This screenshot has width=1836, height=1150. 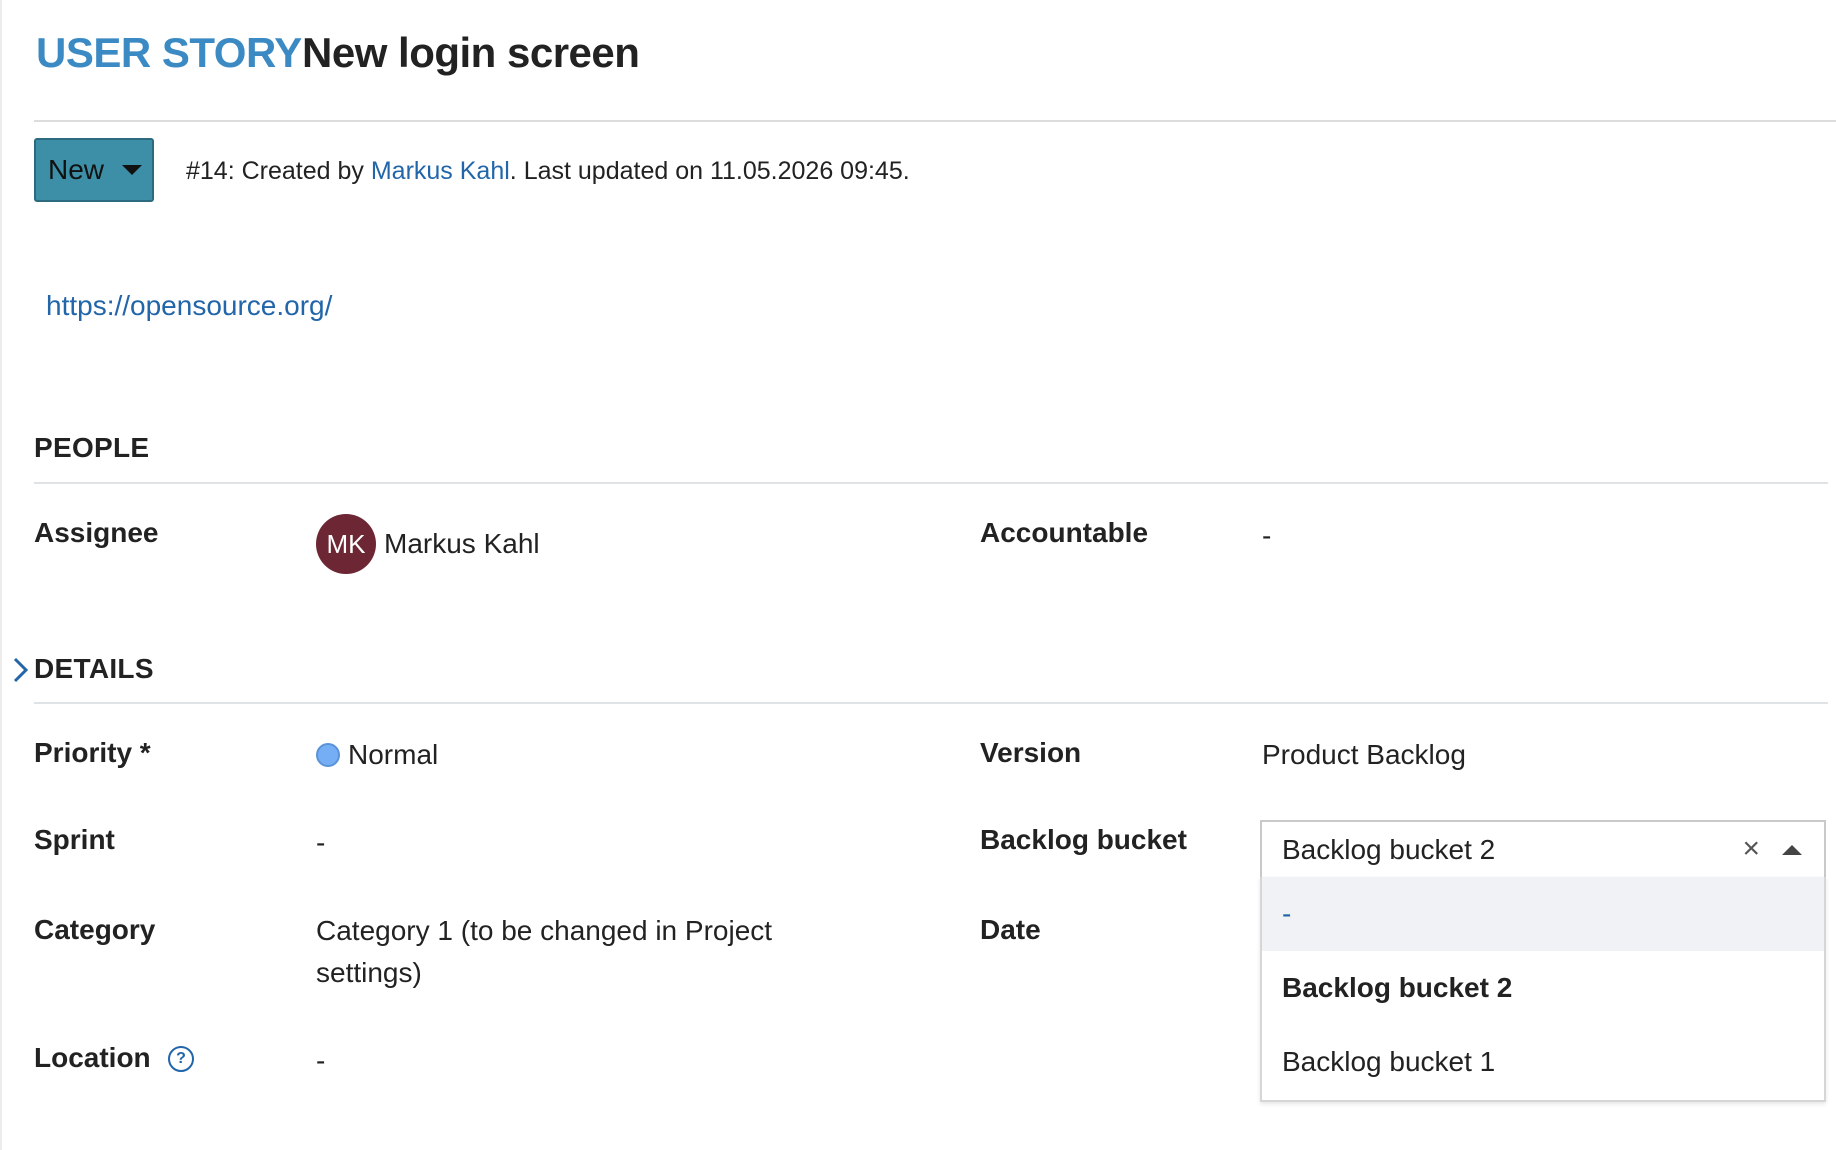 I want to click on priority-label: Priority *, so click(x=92, y=752).